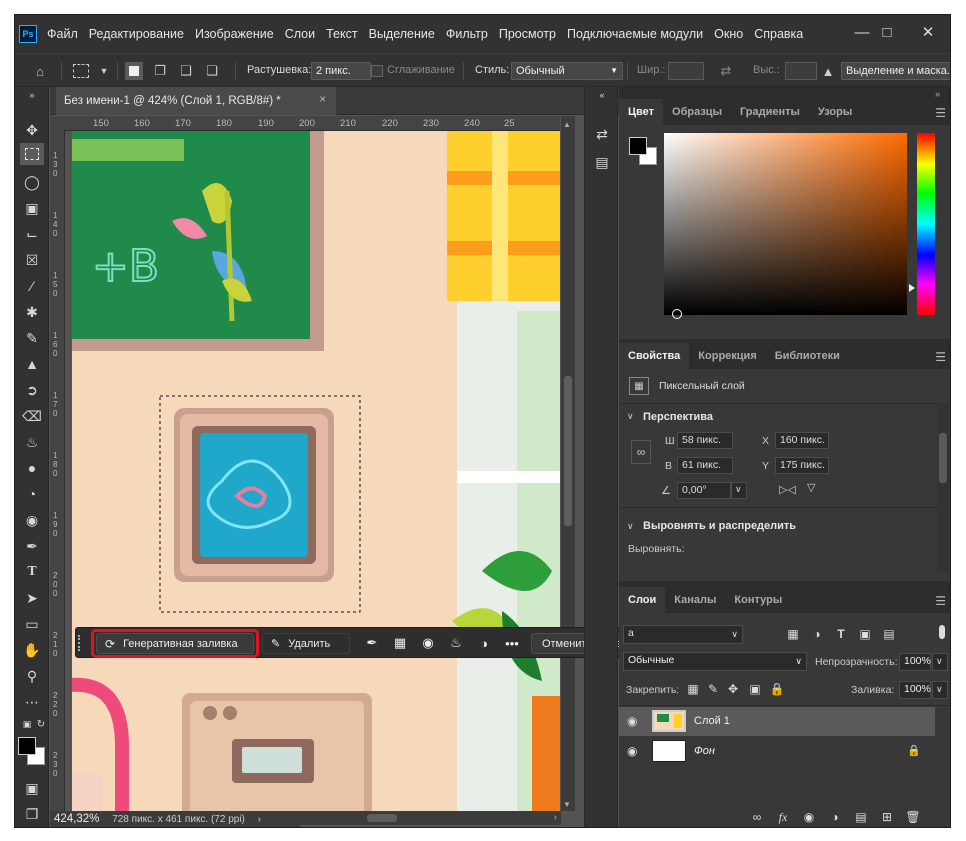  What do you see at coordinates (341, 34) in the screenshot?
I see `menu-type: Текст` at bounding box center [341, 34].